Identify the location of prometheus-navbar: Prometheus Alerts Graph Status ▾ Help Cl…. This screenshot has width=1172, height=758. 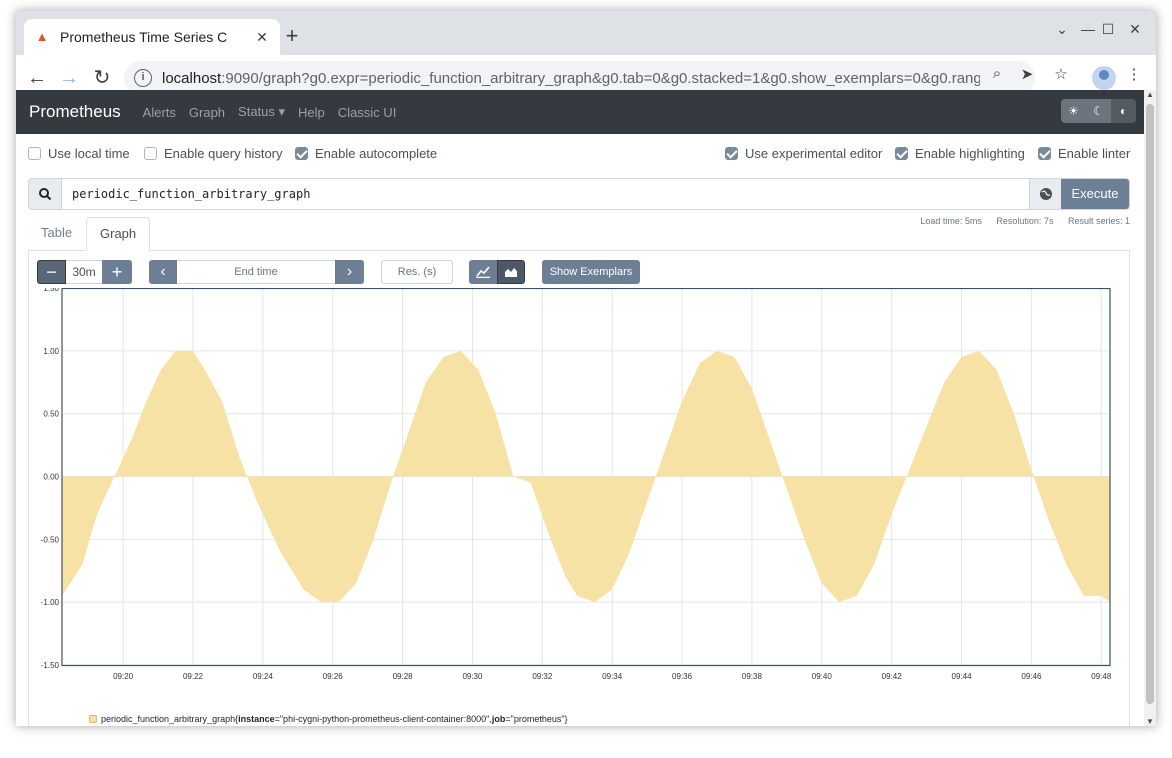
(580, 112).